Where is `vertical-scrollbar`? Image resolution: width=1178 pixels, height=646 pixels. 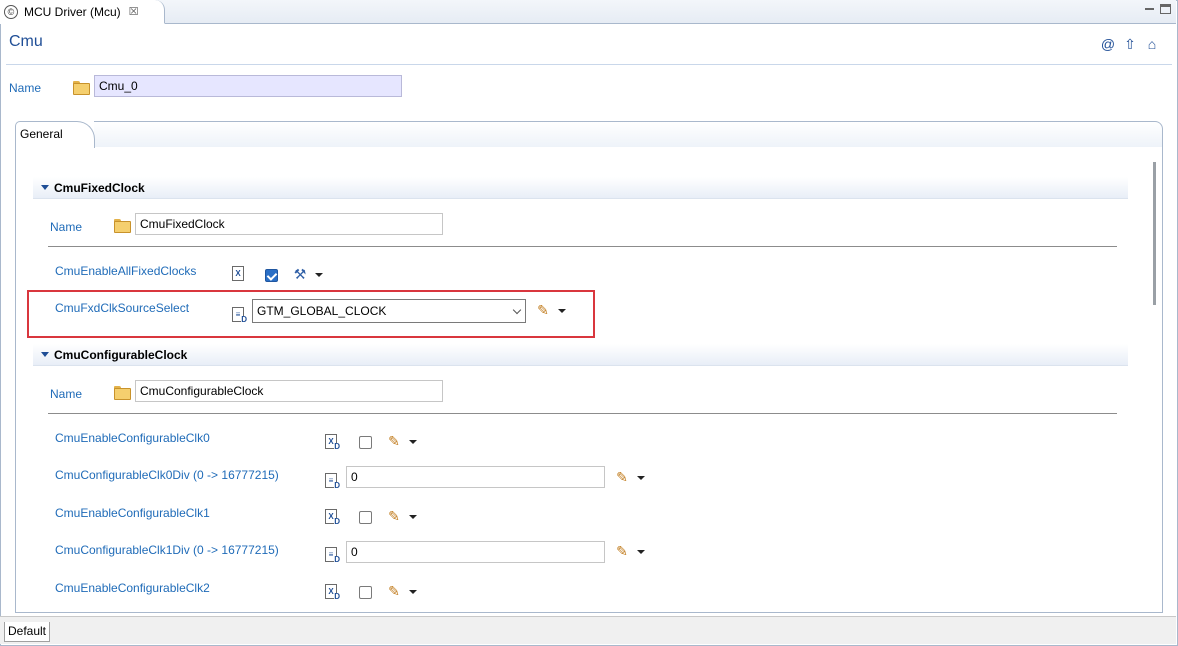
vertical-scrollbar is located at coordinates (1155, 380).